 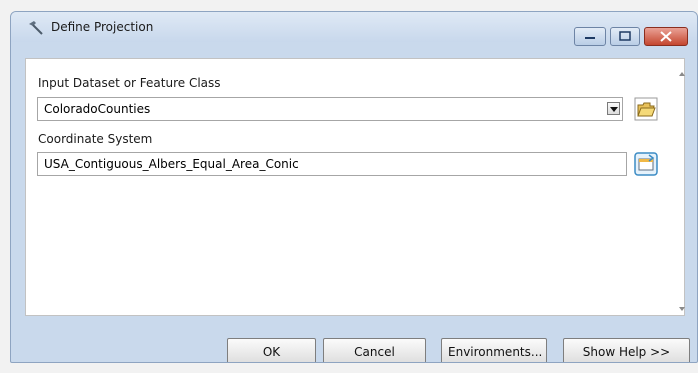 What do you see at coordinates (646, 109) in the screenshot?
I see `open-folder-icon` at bounding box center [646, 109].